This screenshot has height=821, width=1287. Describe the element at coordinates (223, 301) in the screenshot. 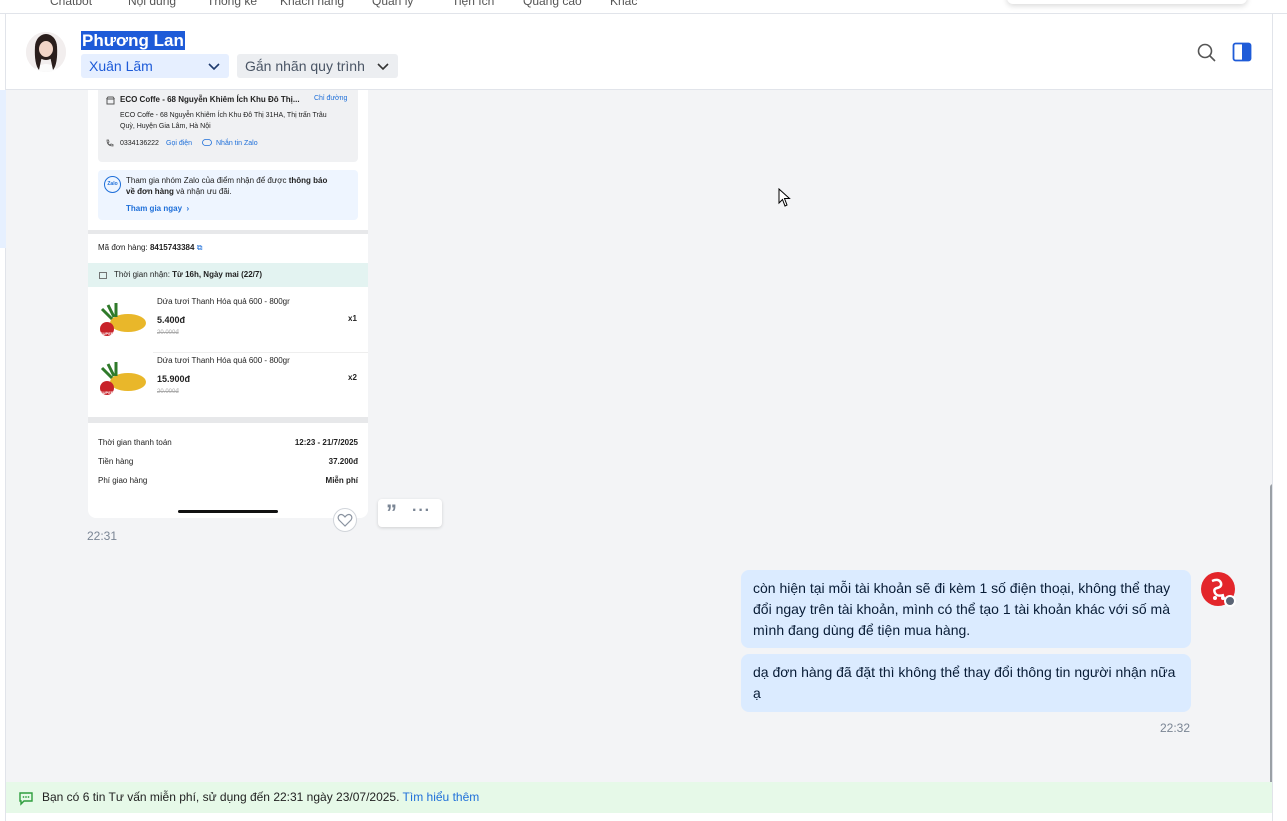

I see `item-1-name: Dứa tươi Thanh Hóa quả 600 - 800gr` at that location.